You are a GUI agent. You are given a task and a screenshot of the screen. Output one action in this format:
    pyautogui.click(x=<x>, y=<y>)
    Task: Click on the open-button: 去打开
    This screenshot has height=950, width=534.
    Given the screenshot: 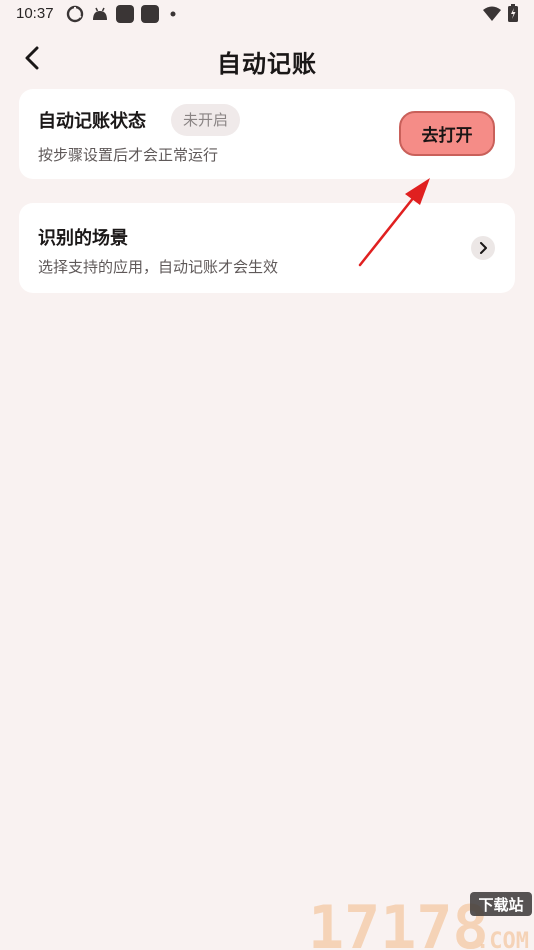 What is the action you would take?
    pyautogui.click(x=447, y=133)
    